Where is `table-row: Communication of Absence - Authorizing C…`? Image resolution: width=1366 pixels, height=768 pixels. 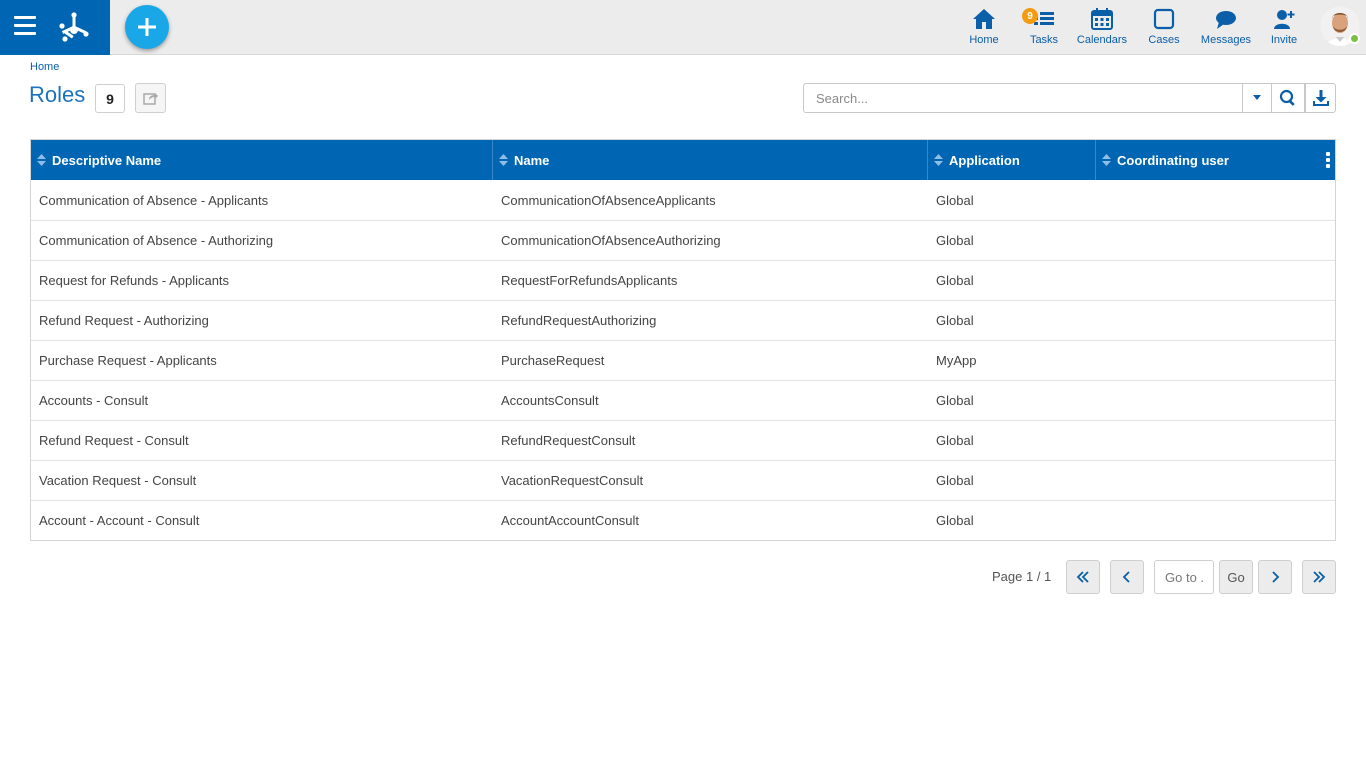
table-row: Communication of Absence - Authorizing C… is located at coordinates (683, 240).